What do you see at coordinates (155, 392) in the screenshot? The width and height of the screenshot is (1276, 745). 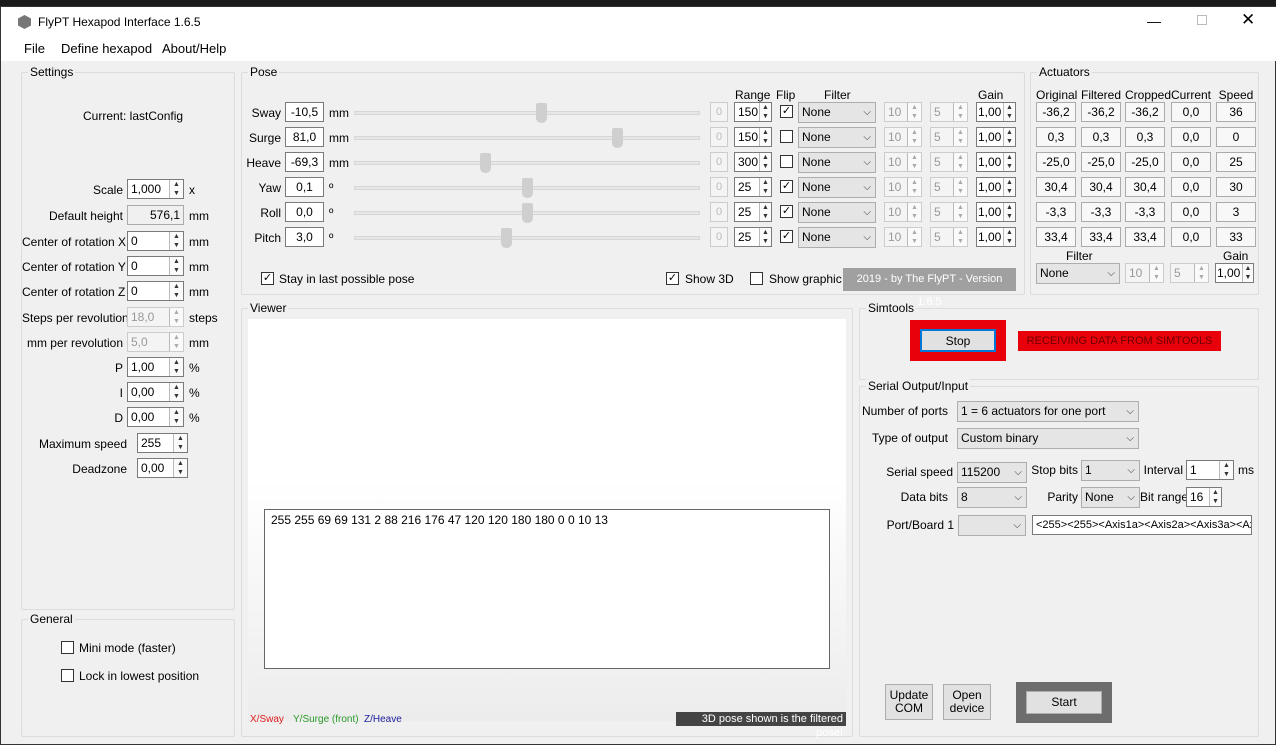 I see `i-input: 0,00 ▲ ▼` at bounding box center [155, 392].